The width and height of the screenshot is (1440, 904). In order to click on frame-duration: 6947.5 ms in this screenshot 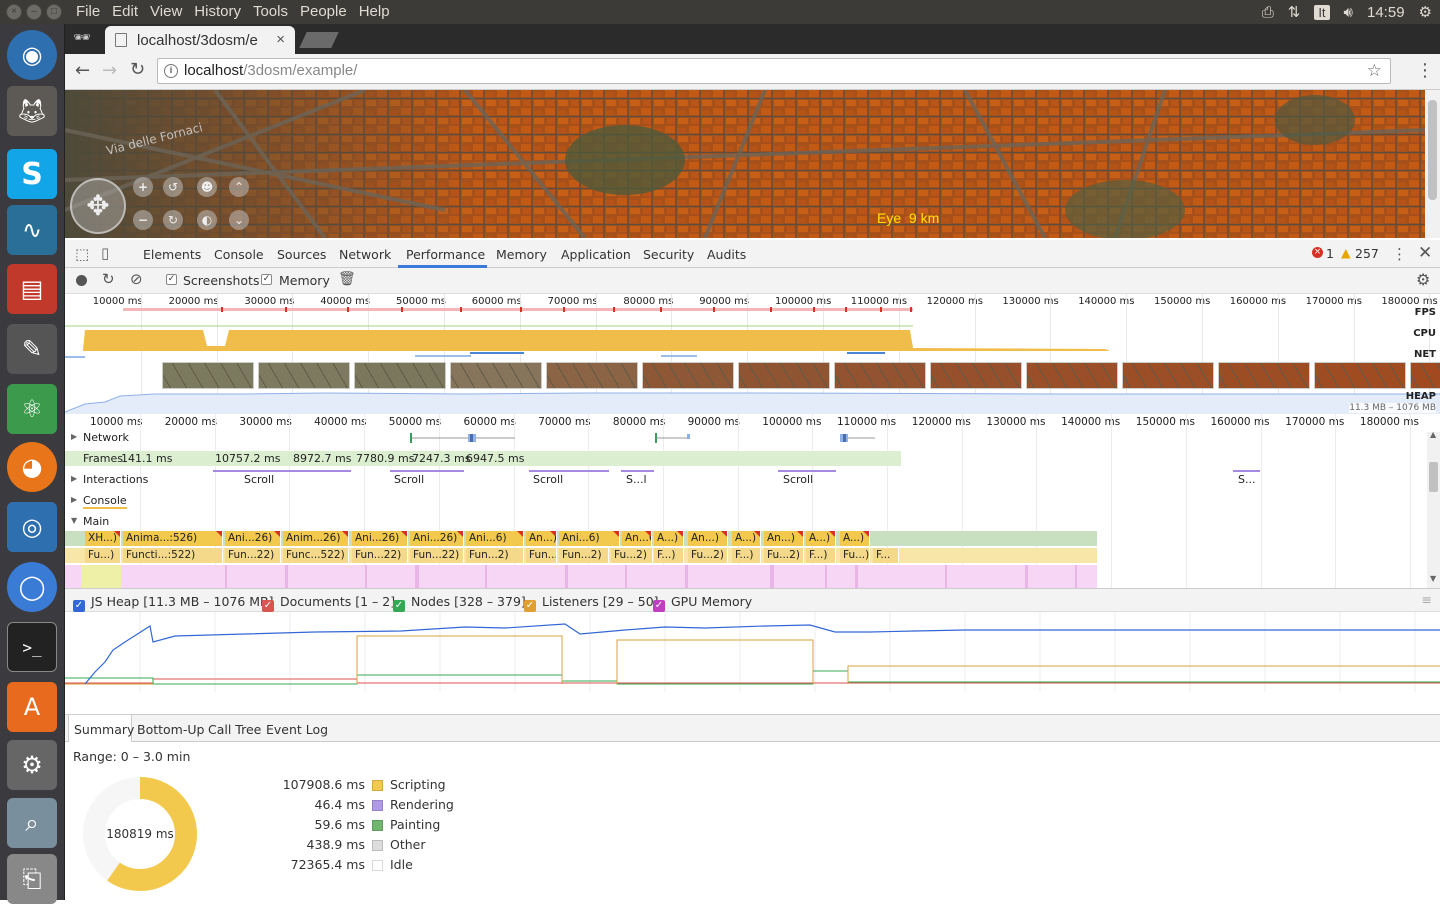, I will do `click(495, 458)`.